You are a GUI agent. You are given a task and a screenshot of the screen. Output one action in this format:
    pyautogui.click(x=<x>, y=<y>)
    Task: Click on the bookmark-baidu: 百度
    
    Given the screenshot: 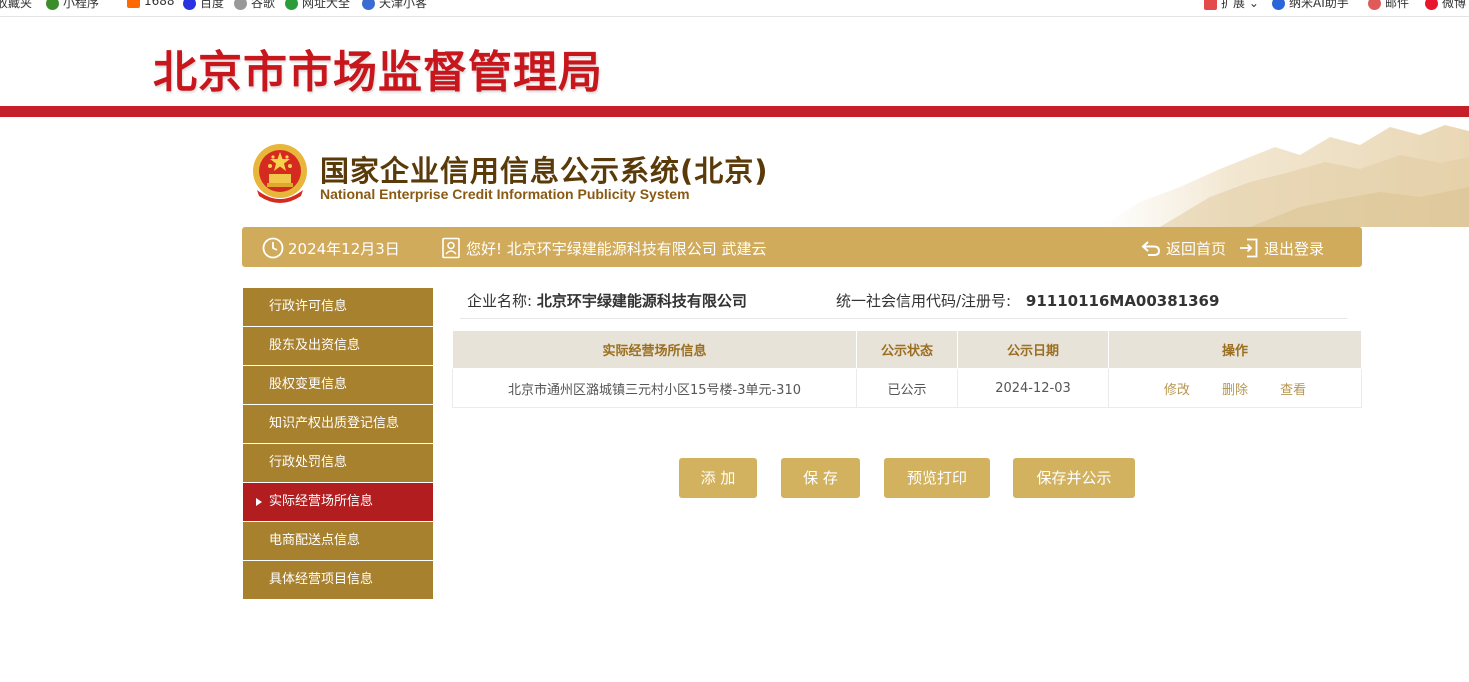 What is the action you would take?
    pyautogui.click(x=203, y=5)
    